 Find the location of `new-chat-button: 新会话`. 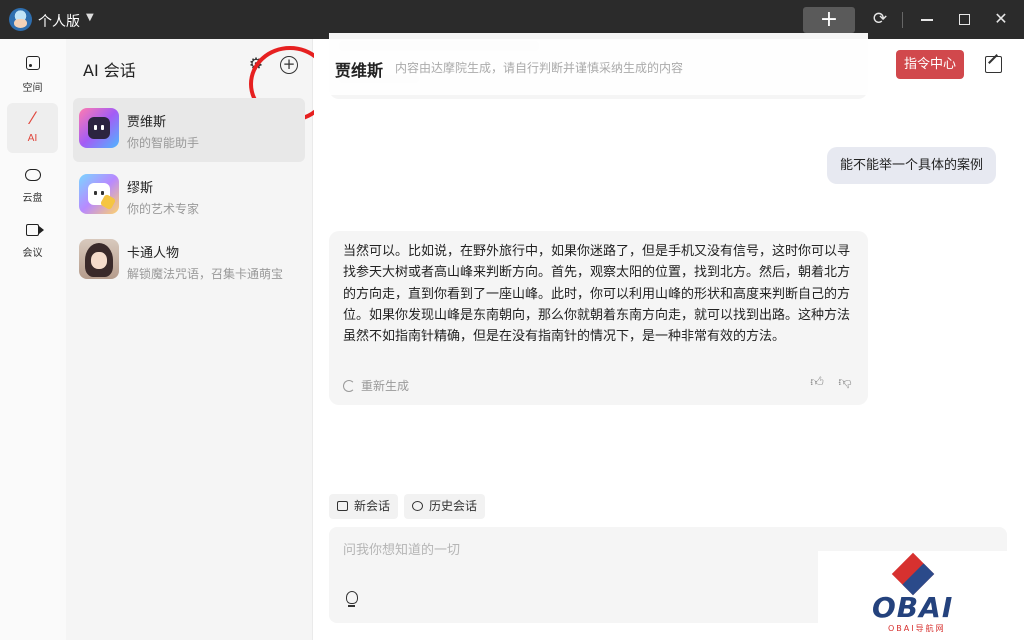

new-chat-button: 新会话 is located at coordinates (364, 506).